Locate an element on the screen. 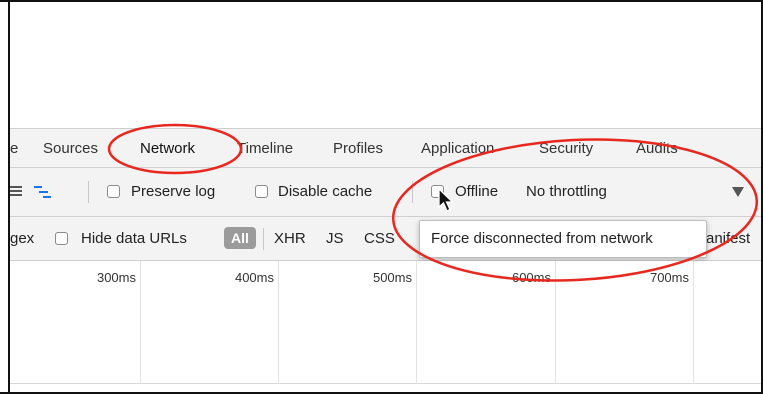 The height and width of the screenshot is (394, 763). filter-css-button: CSS is located at coordinates (379, 238).